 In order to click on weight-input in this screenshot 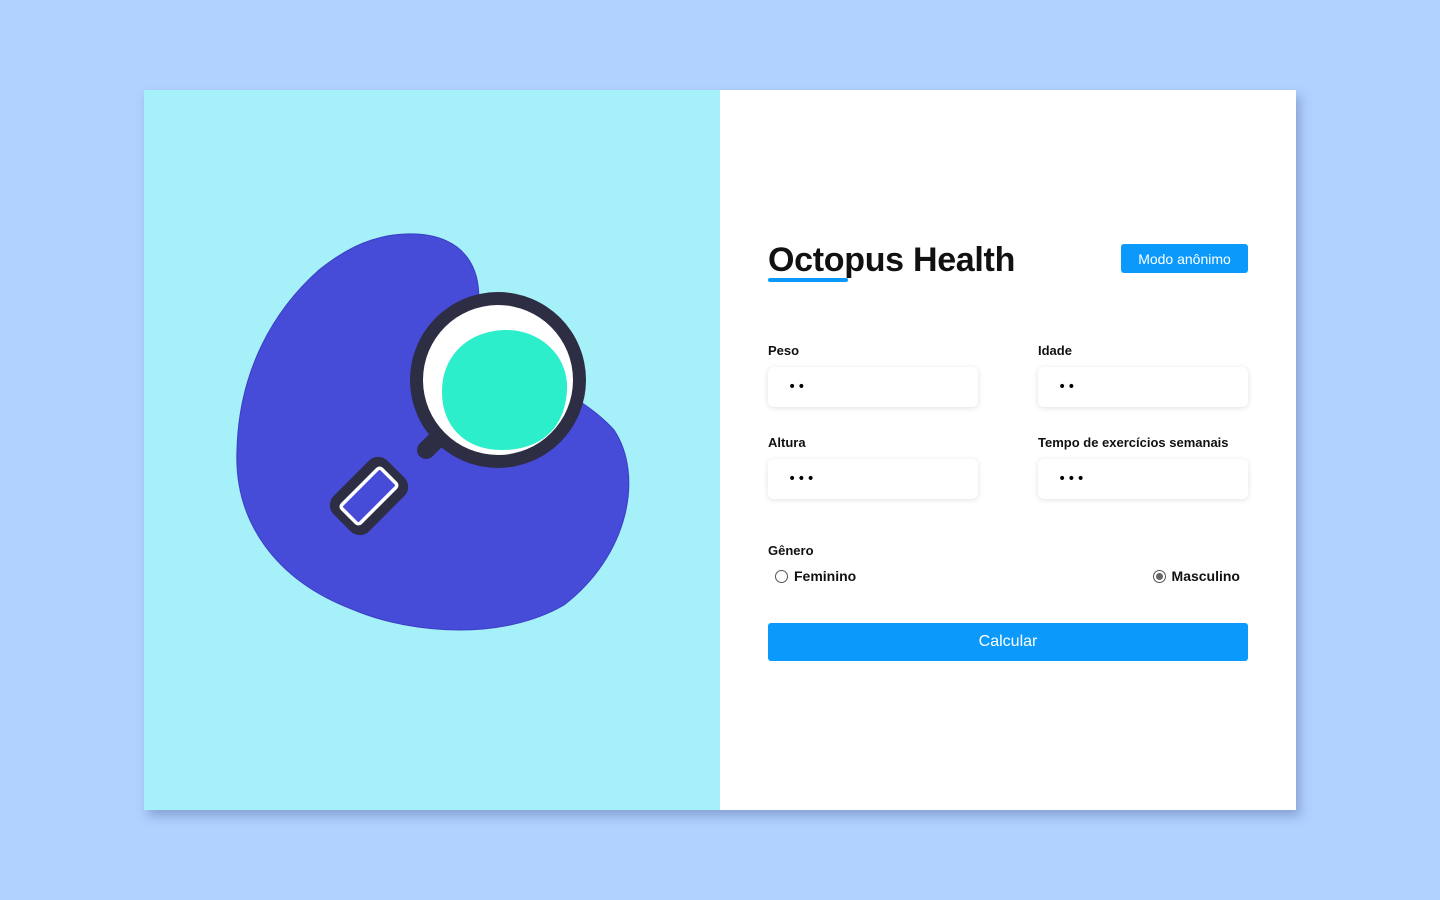, I will do `click(873, 387)`.